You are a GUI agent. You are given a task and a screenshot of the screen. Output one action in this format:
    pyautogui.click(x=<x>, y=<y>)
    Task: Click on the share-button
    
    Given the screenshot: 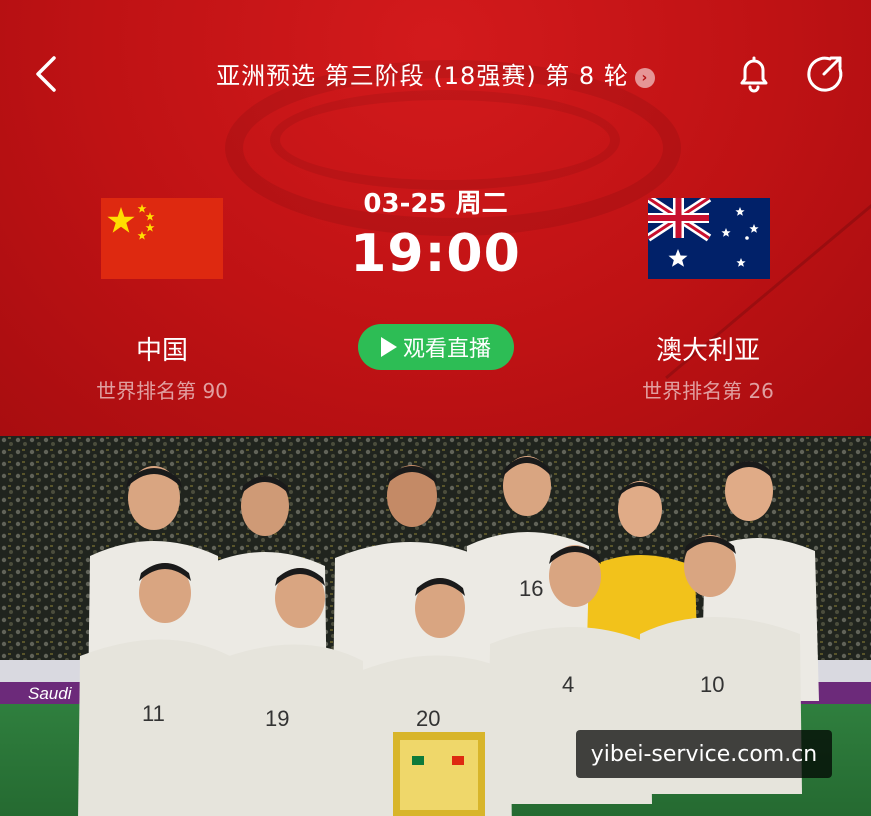 What is the action you would take?
    pyautogui.click(x=824, y=74)
    